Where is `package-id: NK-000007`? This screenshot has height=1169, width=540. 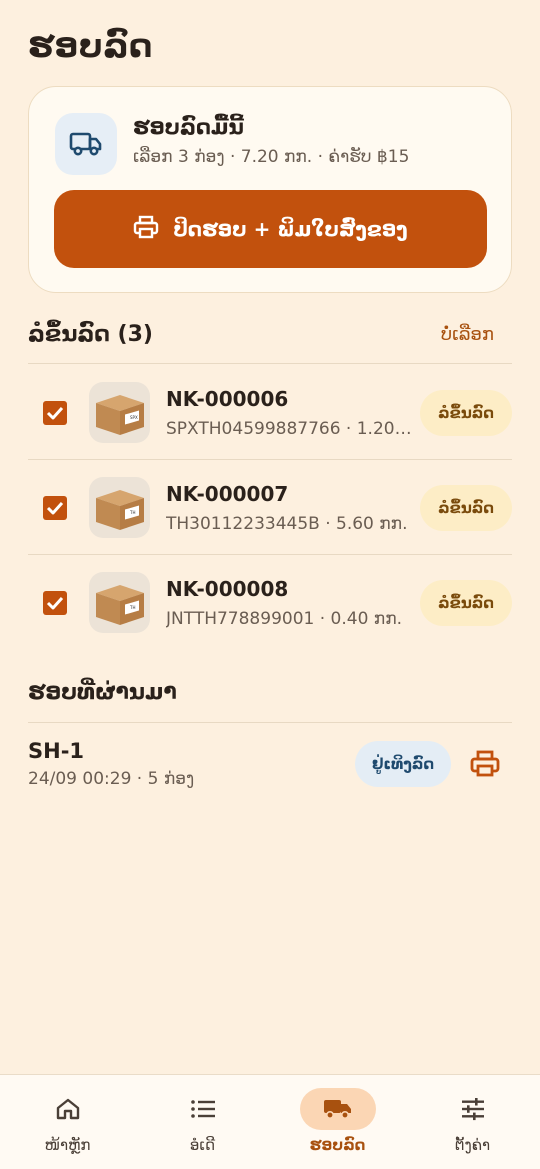 package-id: NK-000007 is located at coordinates (227, 494).